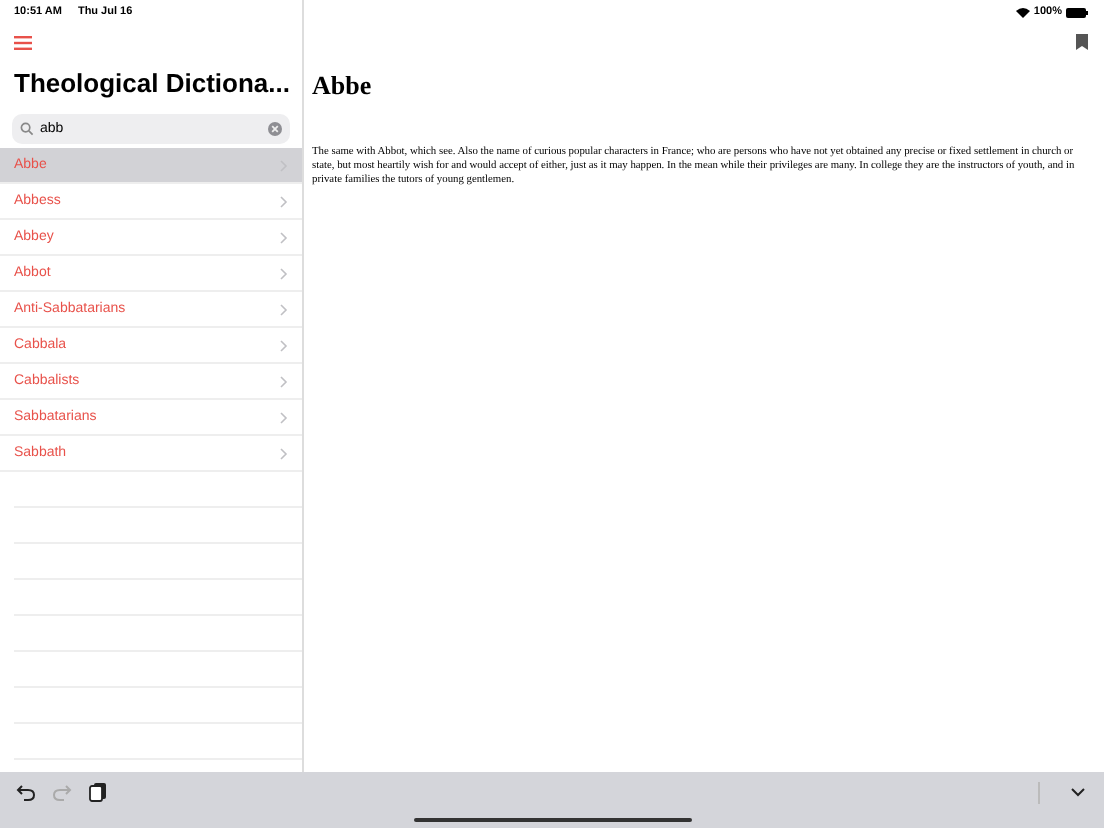 The image size is (1104, 828). Describe the element at coordinates (27, 129) in the screenshot. I see `search-icon` at that location.